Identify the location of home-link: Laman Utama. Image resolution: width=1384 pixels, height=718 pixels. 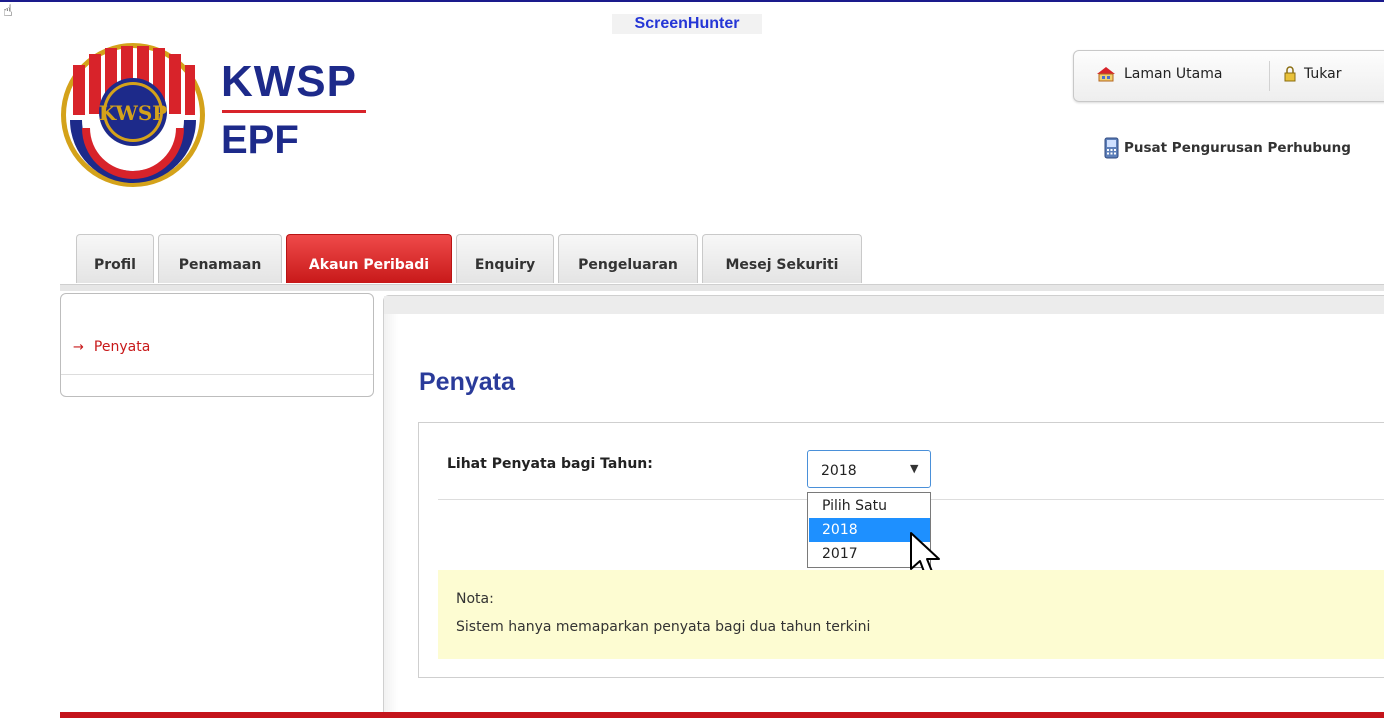
(1159, 74).